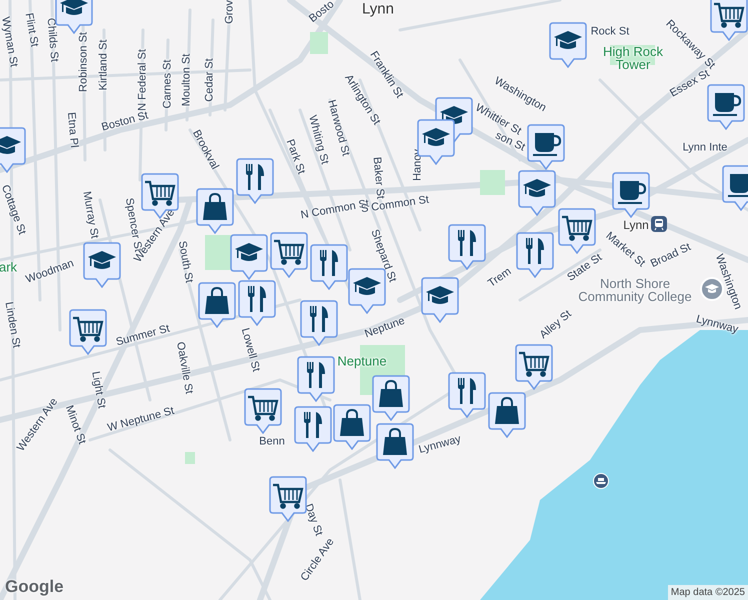  I want to click on map-label: Neptune, so click(362, 361).